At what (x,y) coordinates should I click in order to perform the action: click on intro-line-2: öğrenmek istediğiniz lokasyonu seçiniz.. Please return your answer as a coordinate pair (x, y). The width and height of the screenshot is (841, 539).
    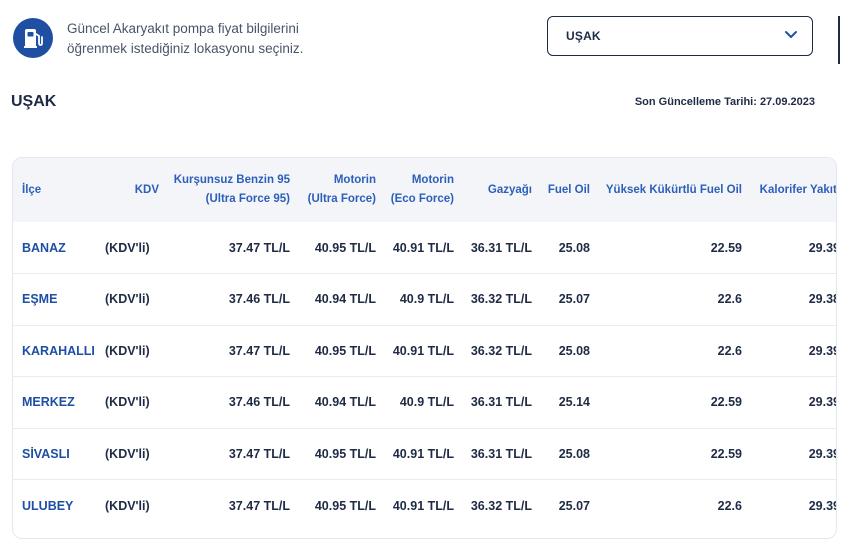
    Looking at the image, I should click on (185, 48).